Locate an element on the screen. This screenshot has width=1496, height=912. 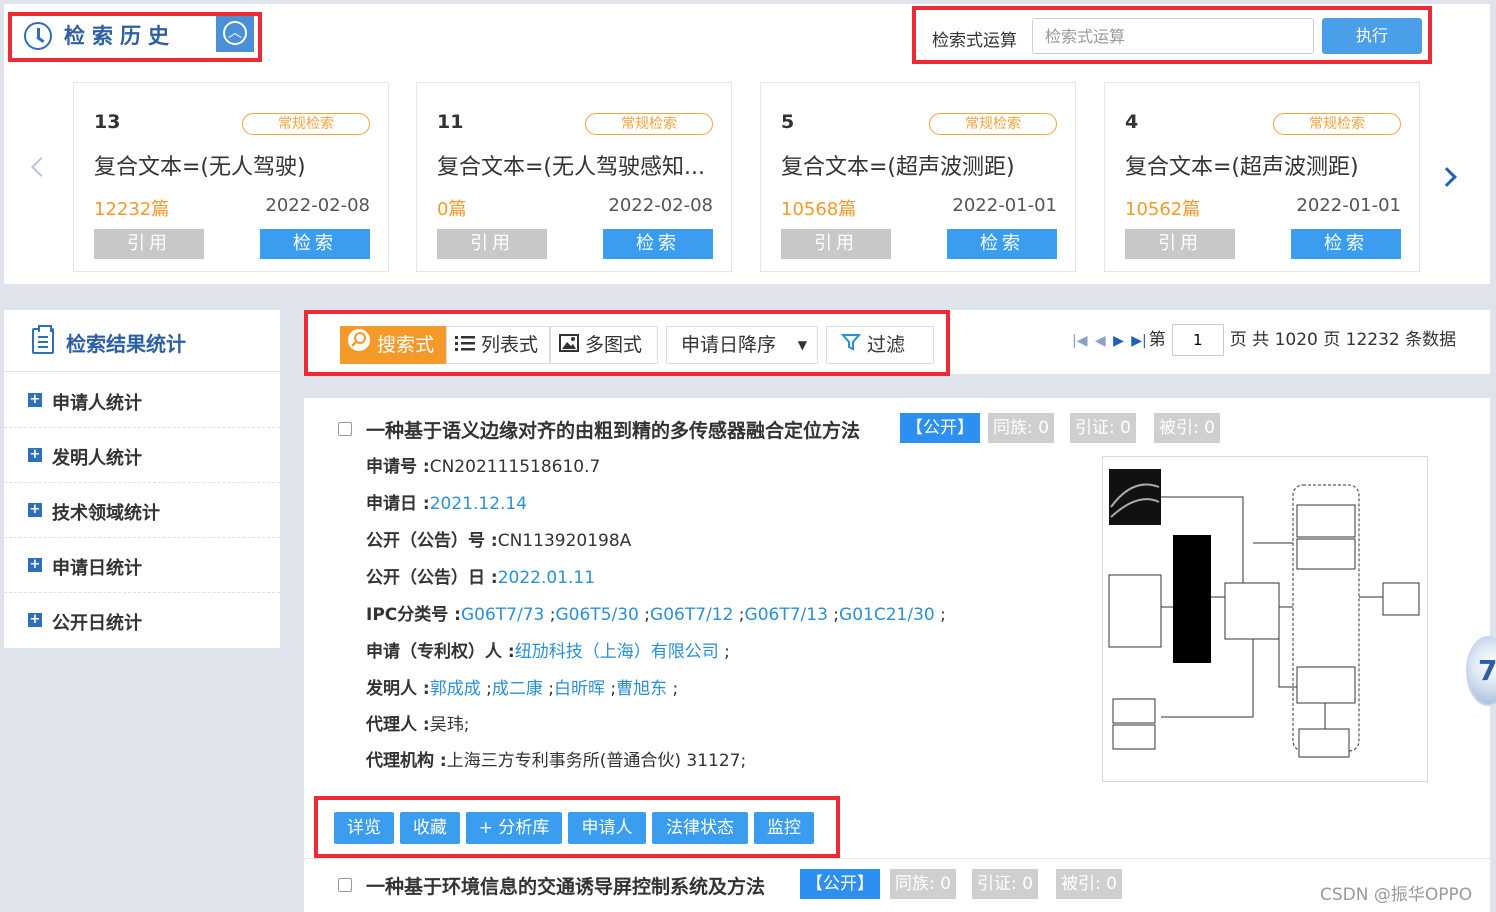
view-toolbar-highlight: 搜索式 列表式 多图式 申请日降序 ▼ 过滤 is located at coordinates (627, 343).